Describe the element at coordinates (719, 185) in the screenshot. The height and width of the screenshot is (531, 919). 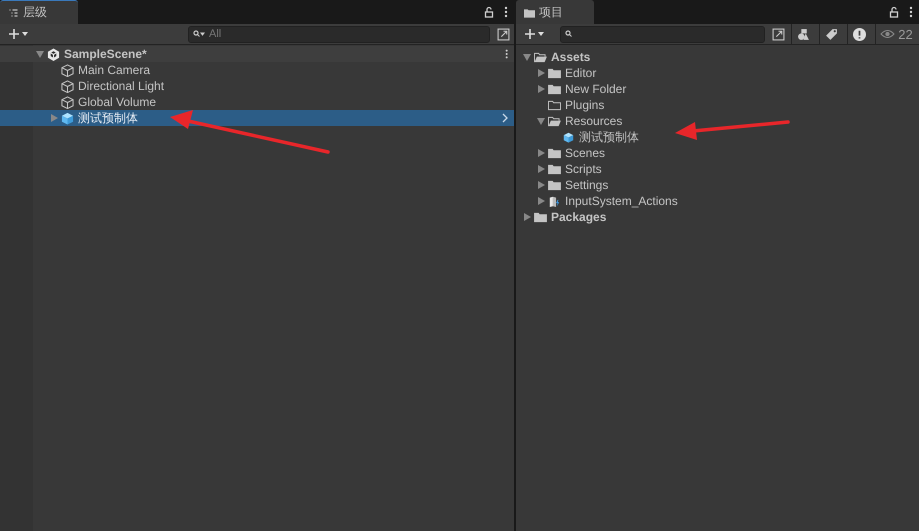
I see `tree-item: Settings` at that location.